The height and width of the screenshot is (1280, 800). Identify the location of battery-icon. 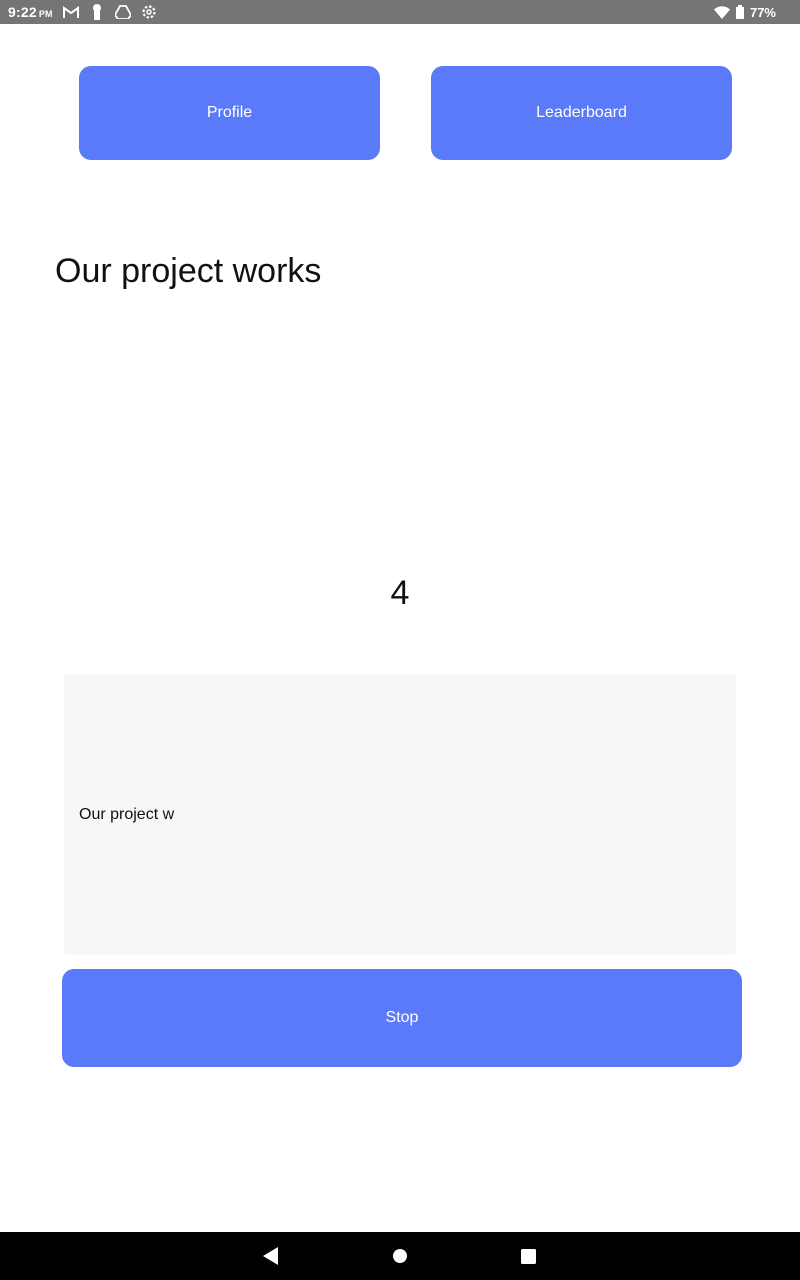
(739, 12).